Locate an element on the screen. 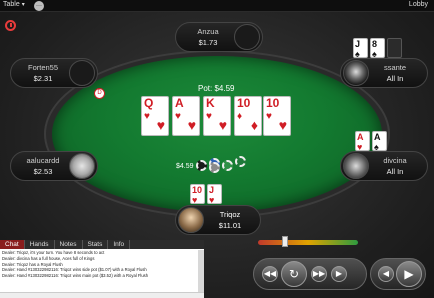  board-card: Q ♥ ♥ is located at coordinates (155, 116).